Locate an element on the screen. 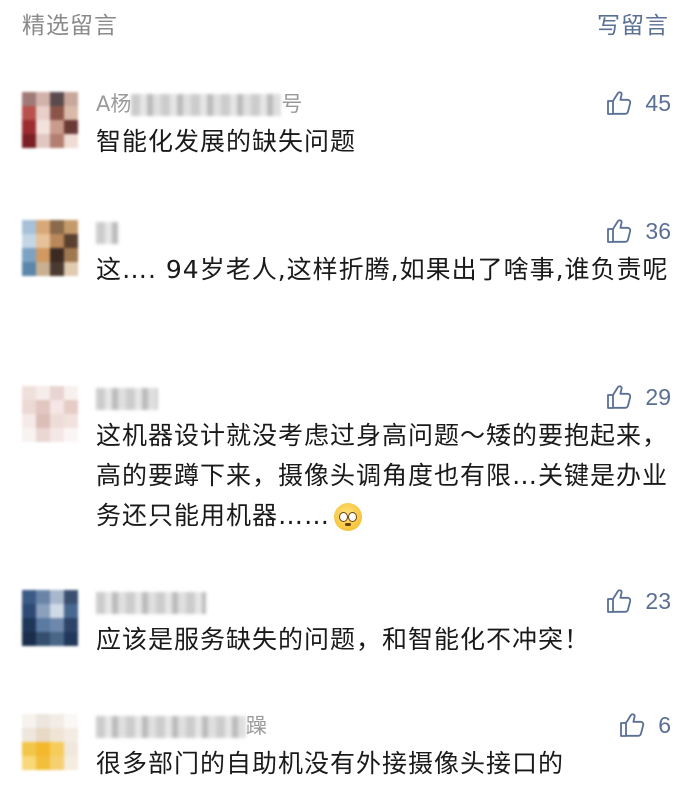  comment-text: 很多部门的自助机没有外接摄像头接口的 is located at coordinates (330, 763).